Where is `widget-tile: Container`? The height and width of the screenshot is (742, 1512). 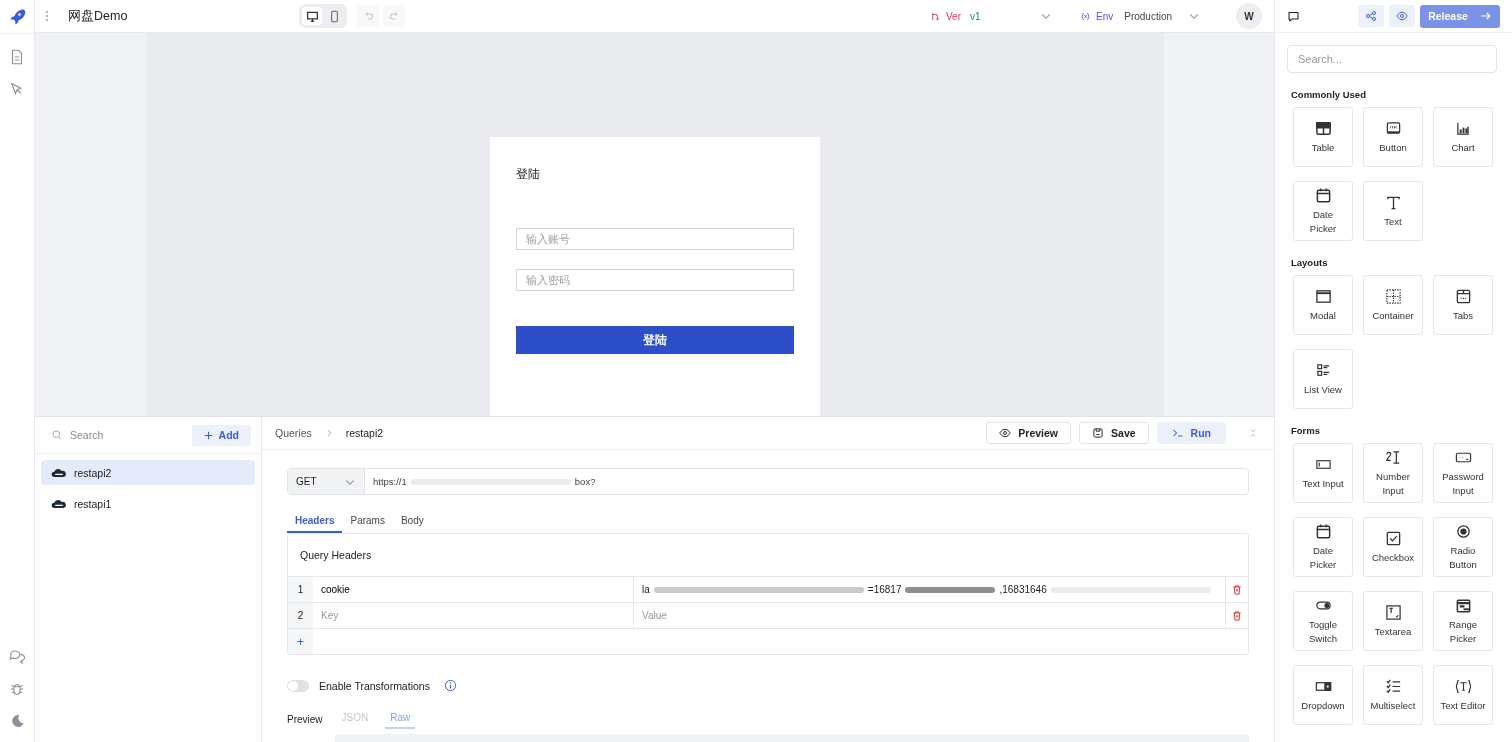 widget-tile: Container is located at coordinates (1393, 305).